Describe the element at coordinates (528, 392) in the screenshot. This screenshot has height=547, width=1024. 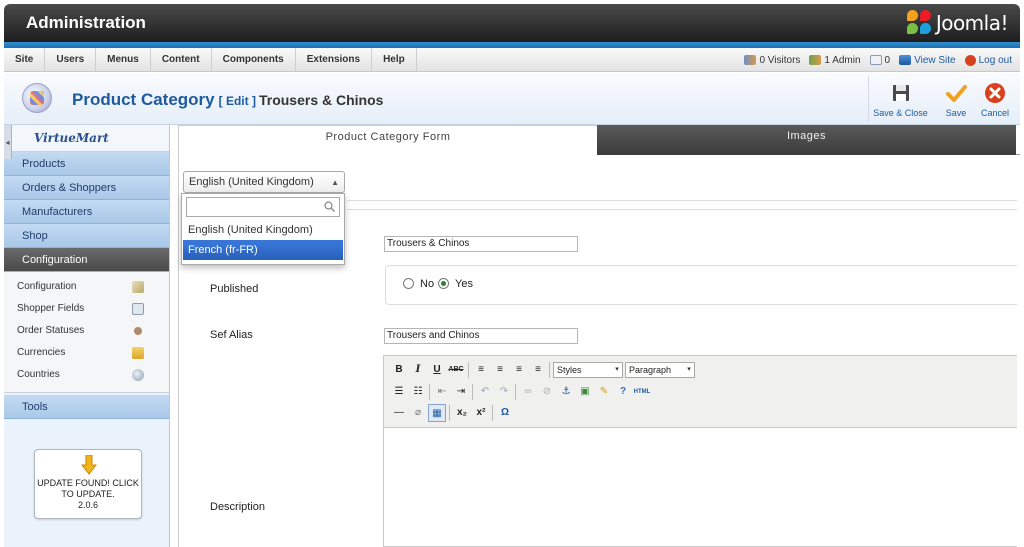
I see `link-button: ∞` at that location.